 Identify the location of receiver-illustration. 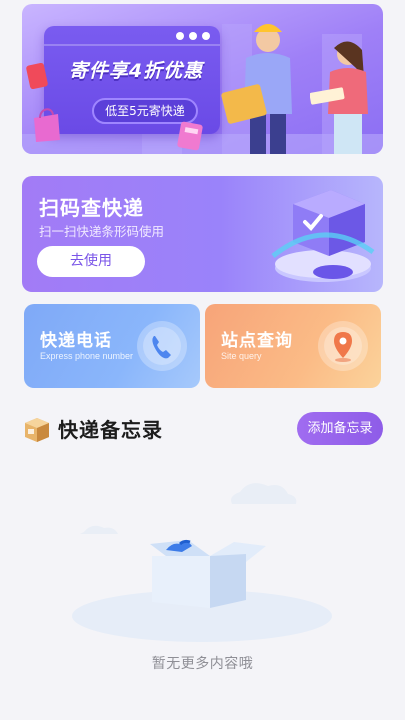
(339, 97).